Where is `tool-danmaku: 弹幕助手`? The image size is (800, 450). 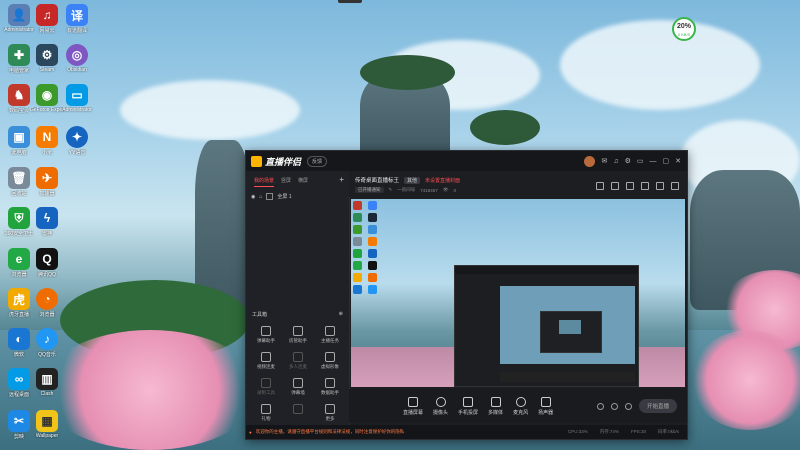 tool-danmaku: 弹幕助手 is located at coordinates (266, 335).